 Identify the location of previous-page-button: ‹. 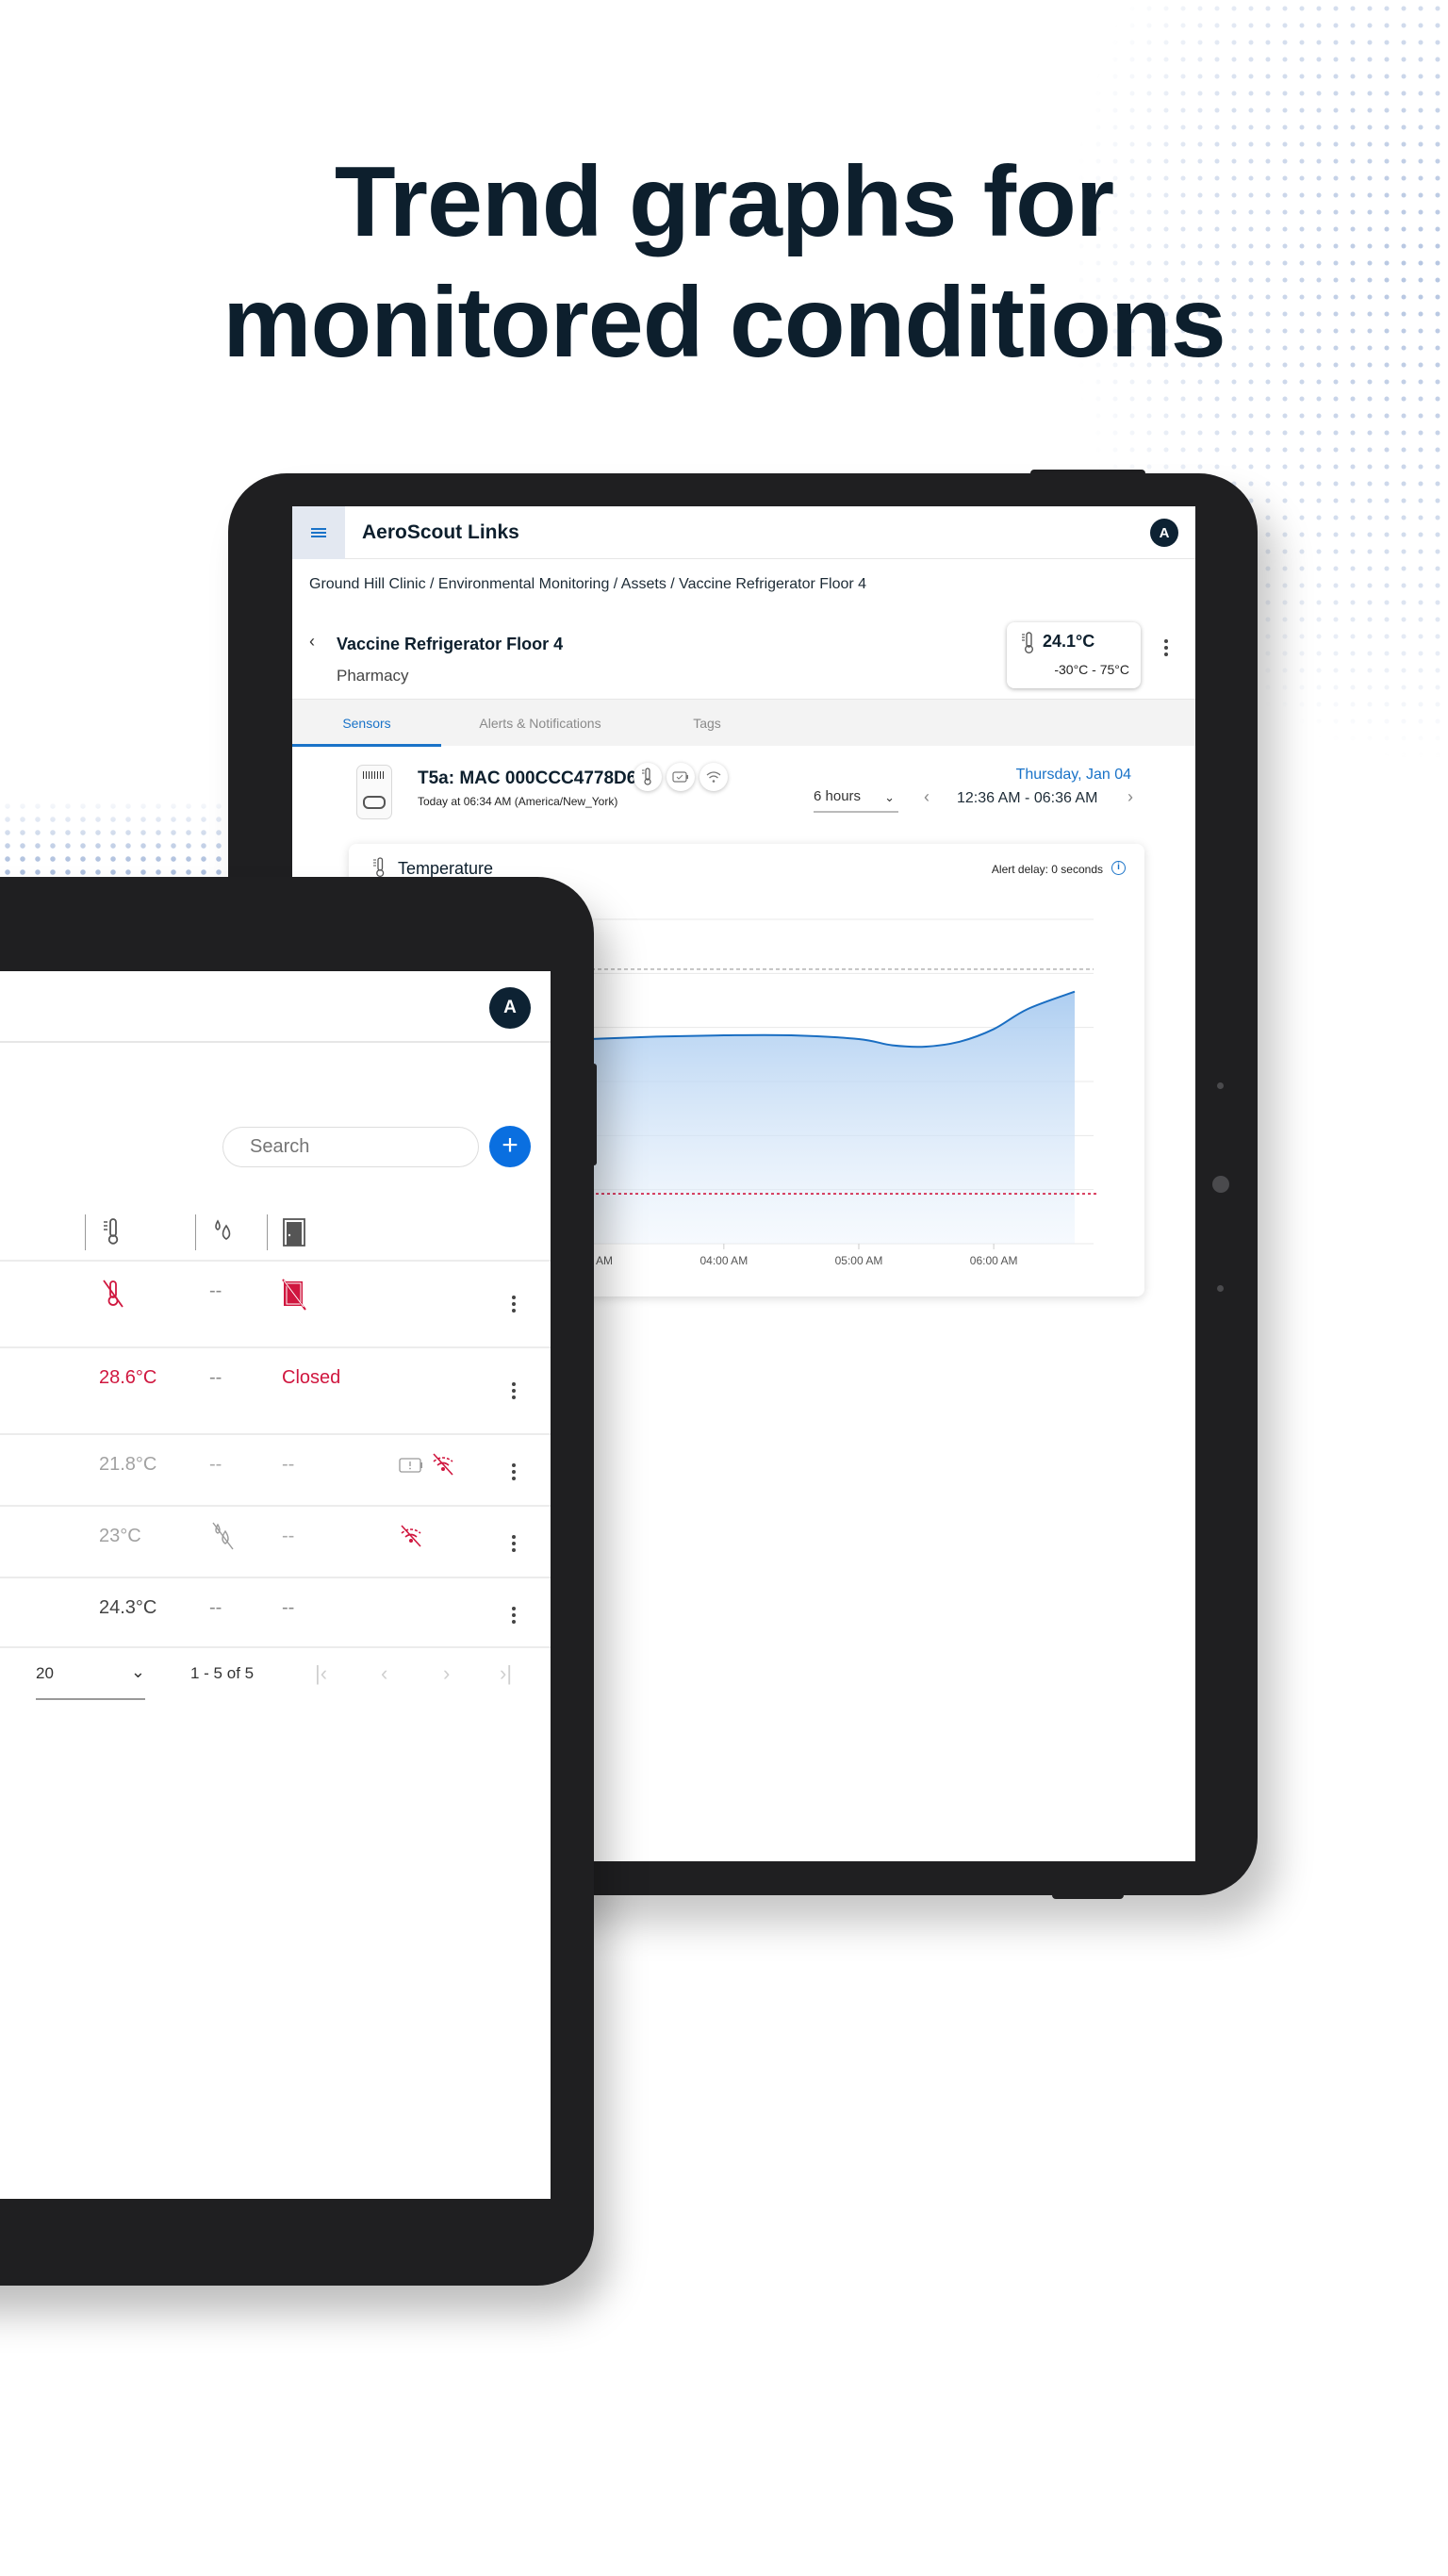
(384, 1673).